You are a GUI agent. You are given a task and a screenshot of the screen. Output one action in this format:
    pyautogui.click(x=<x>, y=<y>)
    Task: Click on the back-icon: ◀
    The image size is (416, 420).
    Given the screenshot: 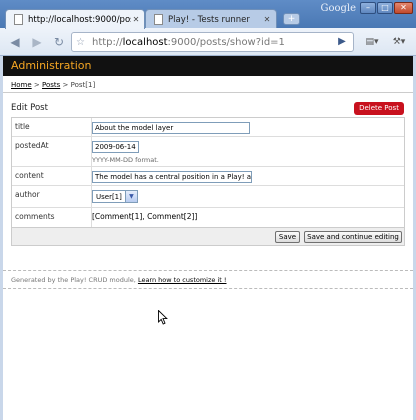 What is the action you would take?
    pyautogui.click(x=15, y=42)
    